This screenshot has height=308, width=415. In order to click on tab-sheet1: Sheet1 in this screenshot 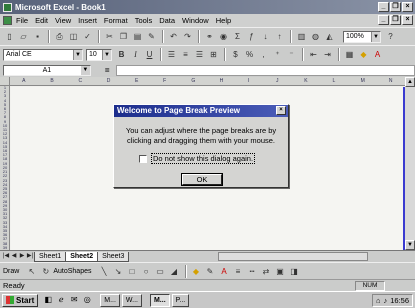, I will do `click(50, 256)`.